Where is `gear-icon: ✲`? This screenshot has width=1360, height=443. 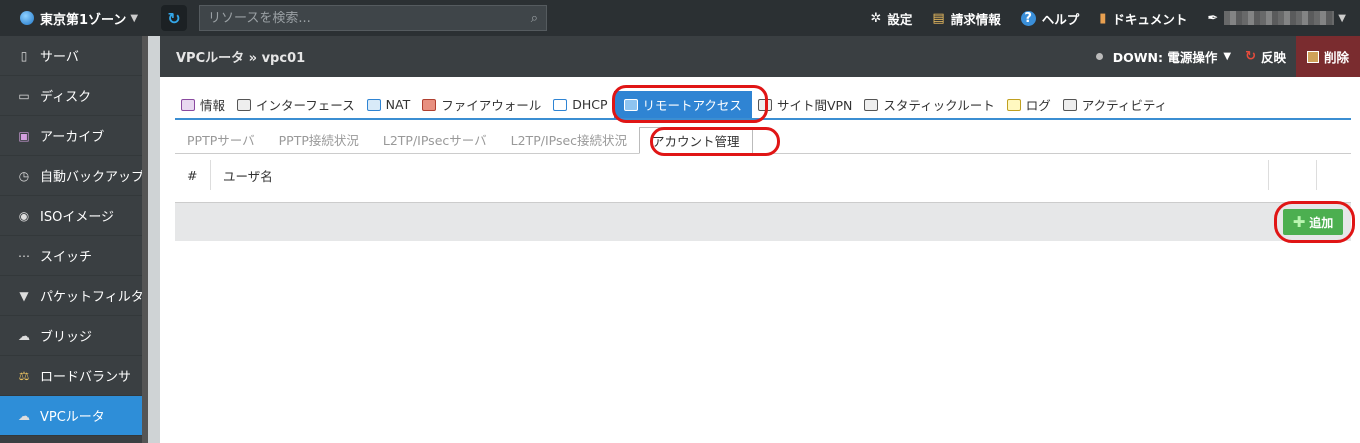
gear-icon: ✲ is located at coordinates (876, 18).